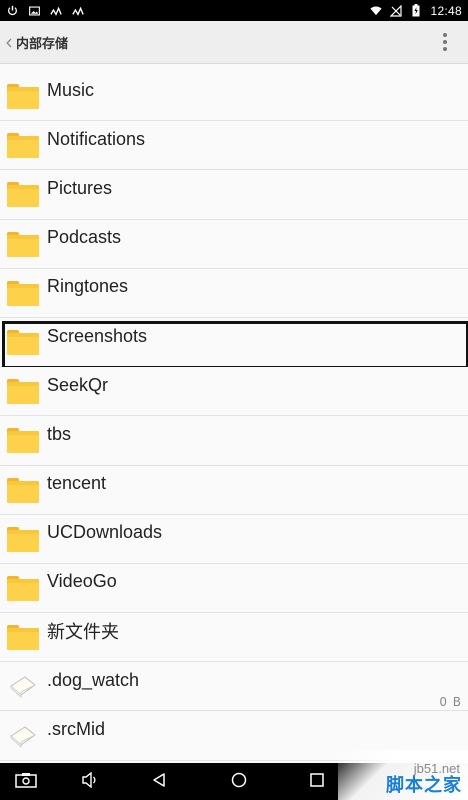 The image size is (468, 800). Describe the element at coordinates (83, 632) in the screenshot. I see `item-name: 新文件夹` at that location.